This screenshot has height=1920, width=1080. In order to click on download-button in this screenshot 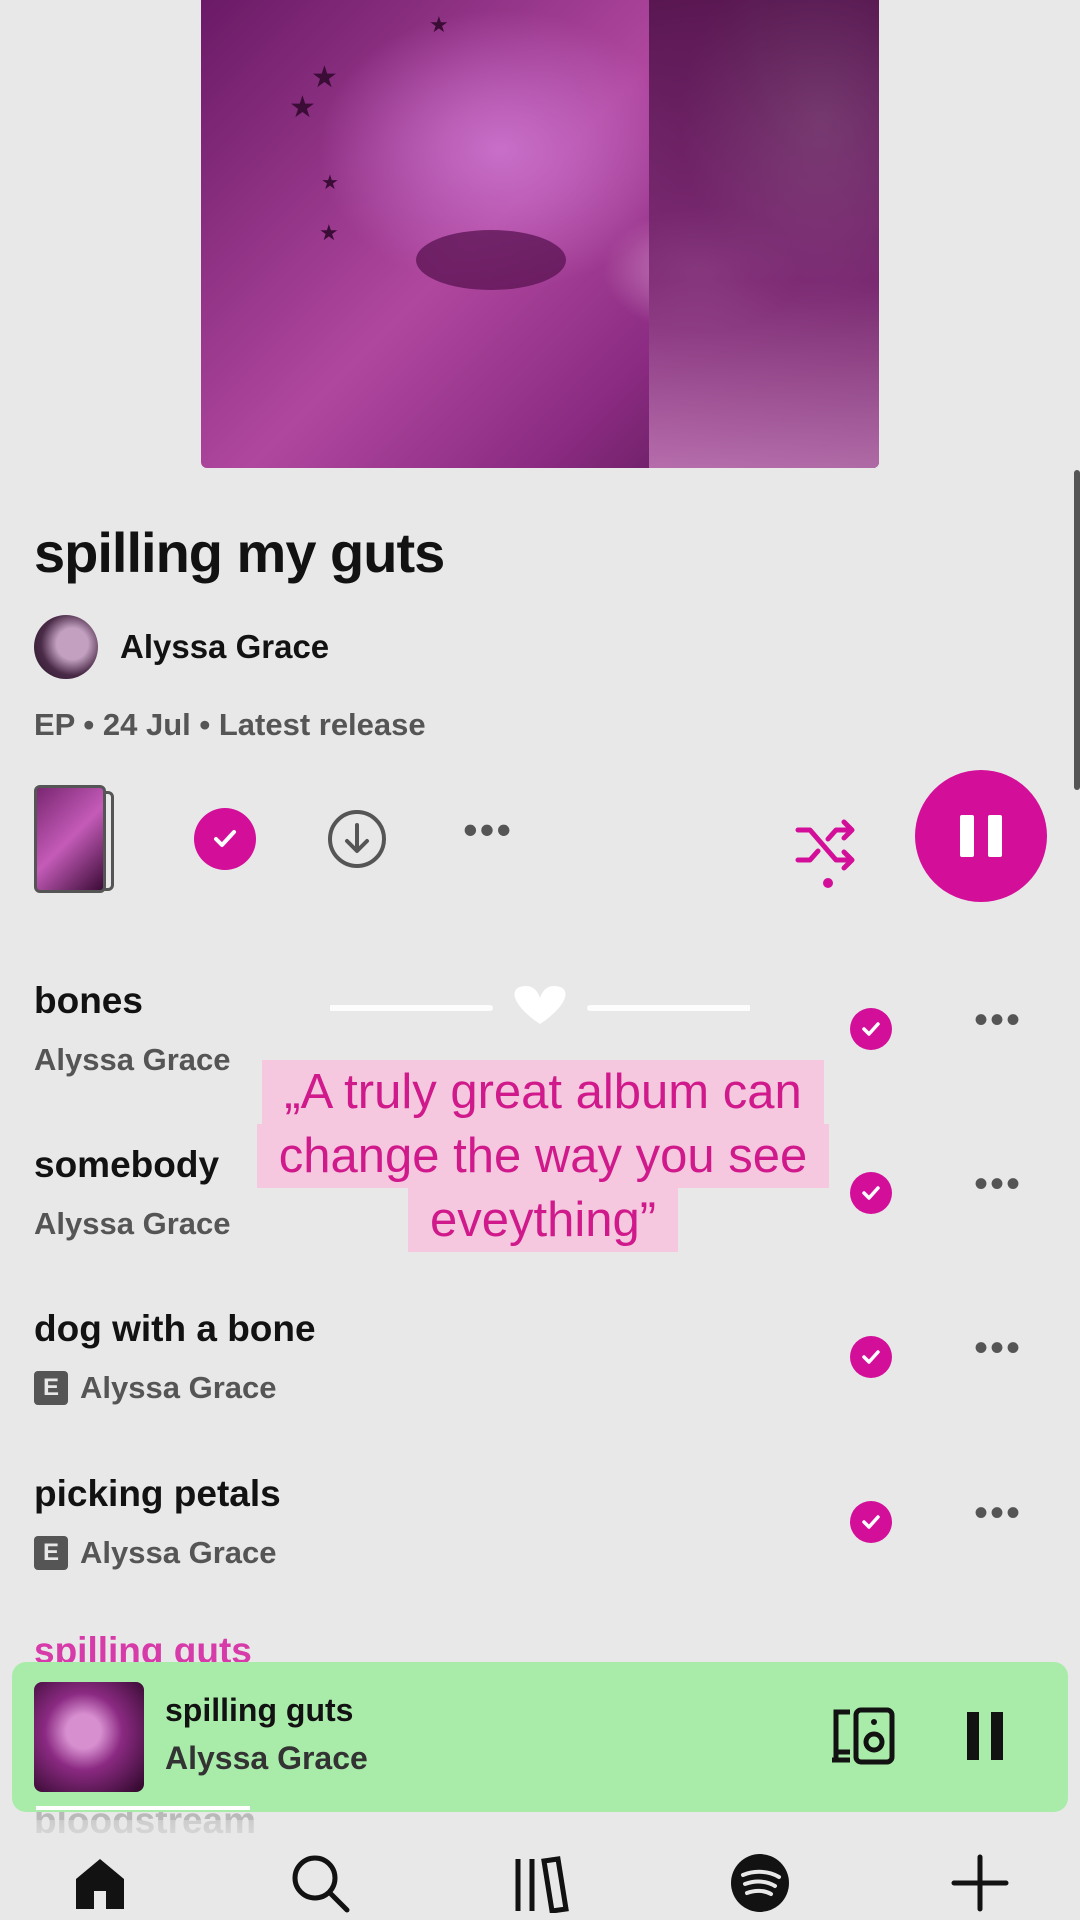, I will do `click(357, 839)`.